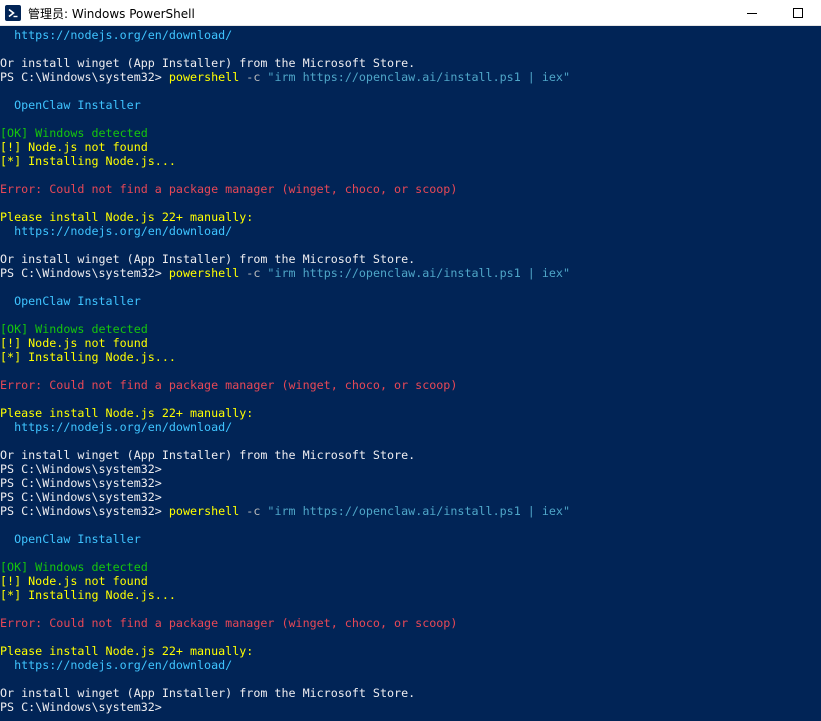 This screenshot has width=821, height=721. I want to click on maximize-button, so click(798, 13).